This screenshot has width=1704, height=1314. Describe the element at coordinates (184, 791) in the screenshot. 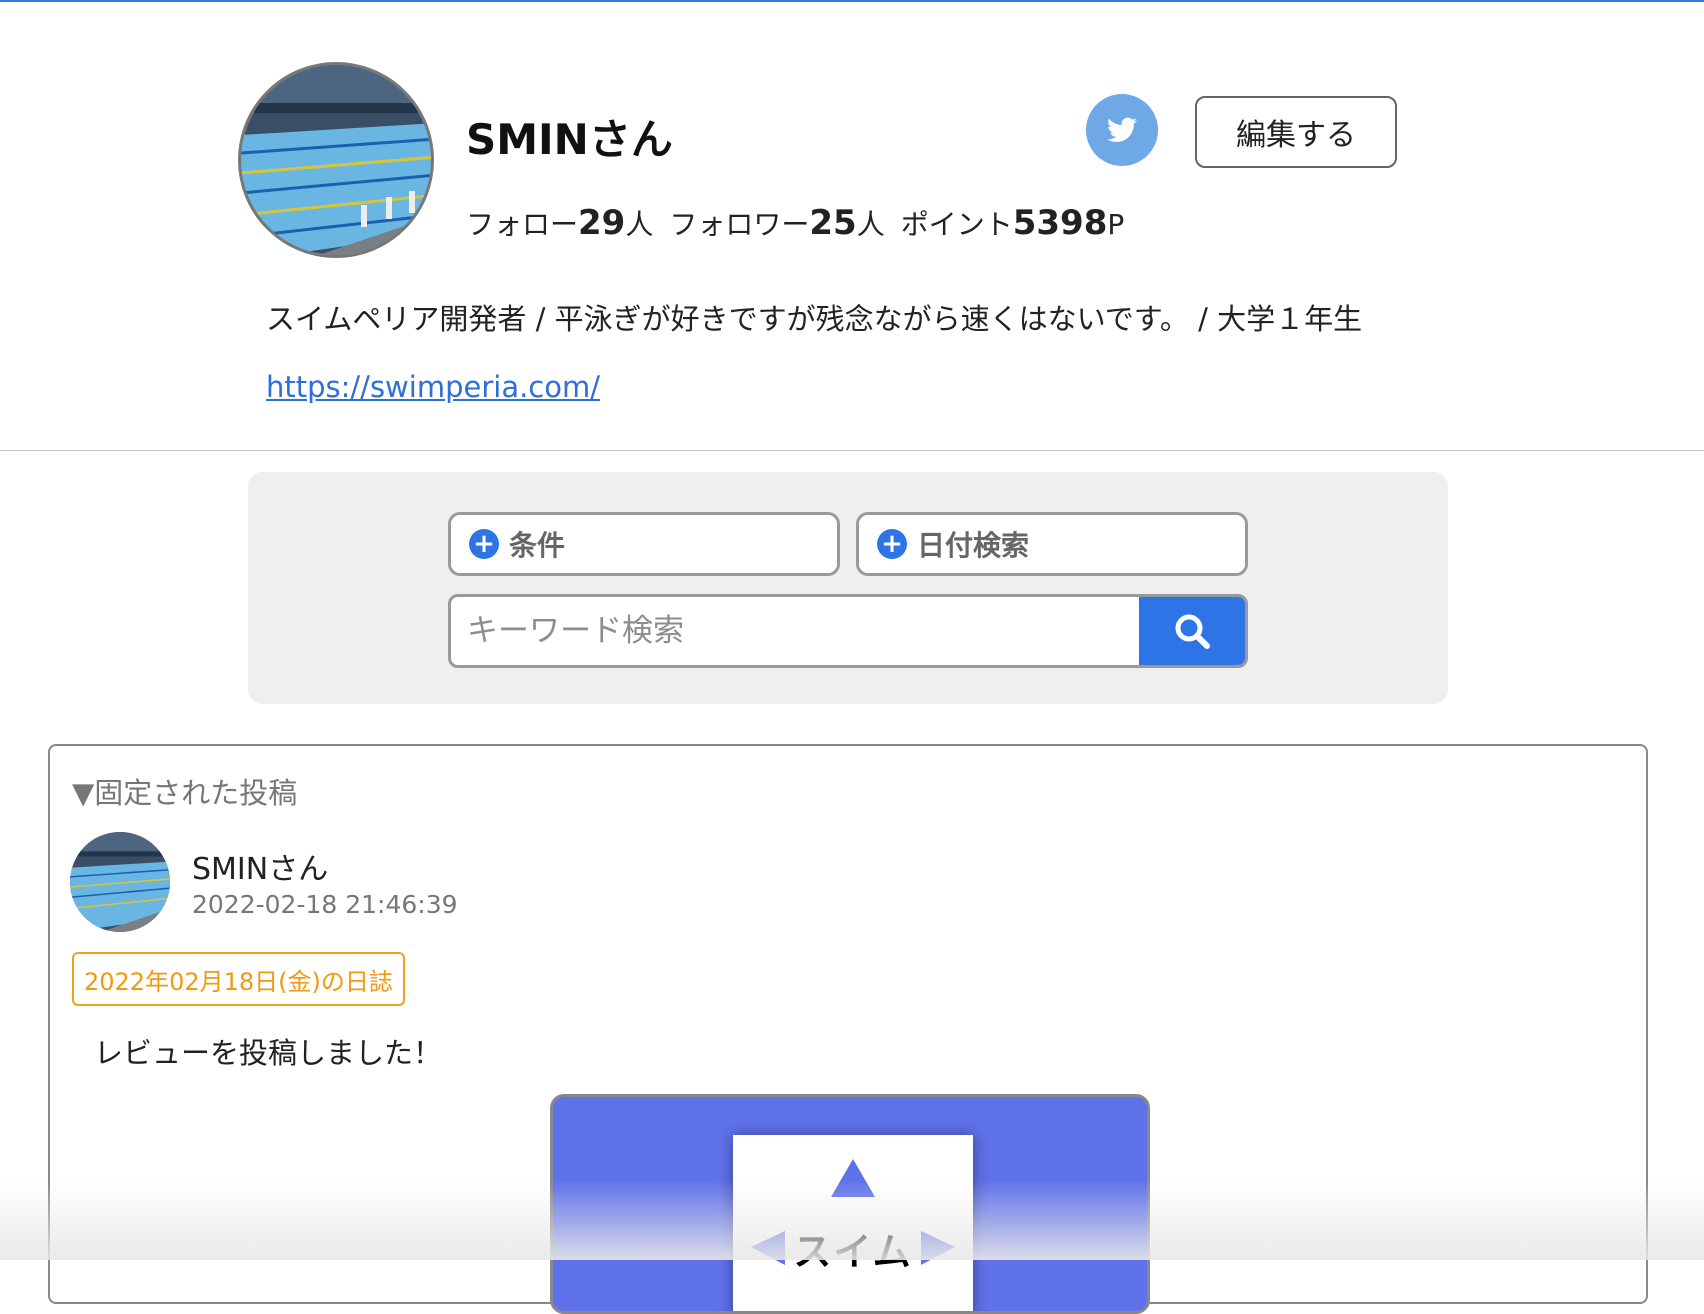

I see `pinned-post-heading: ▼固定された投稿` at that location.